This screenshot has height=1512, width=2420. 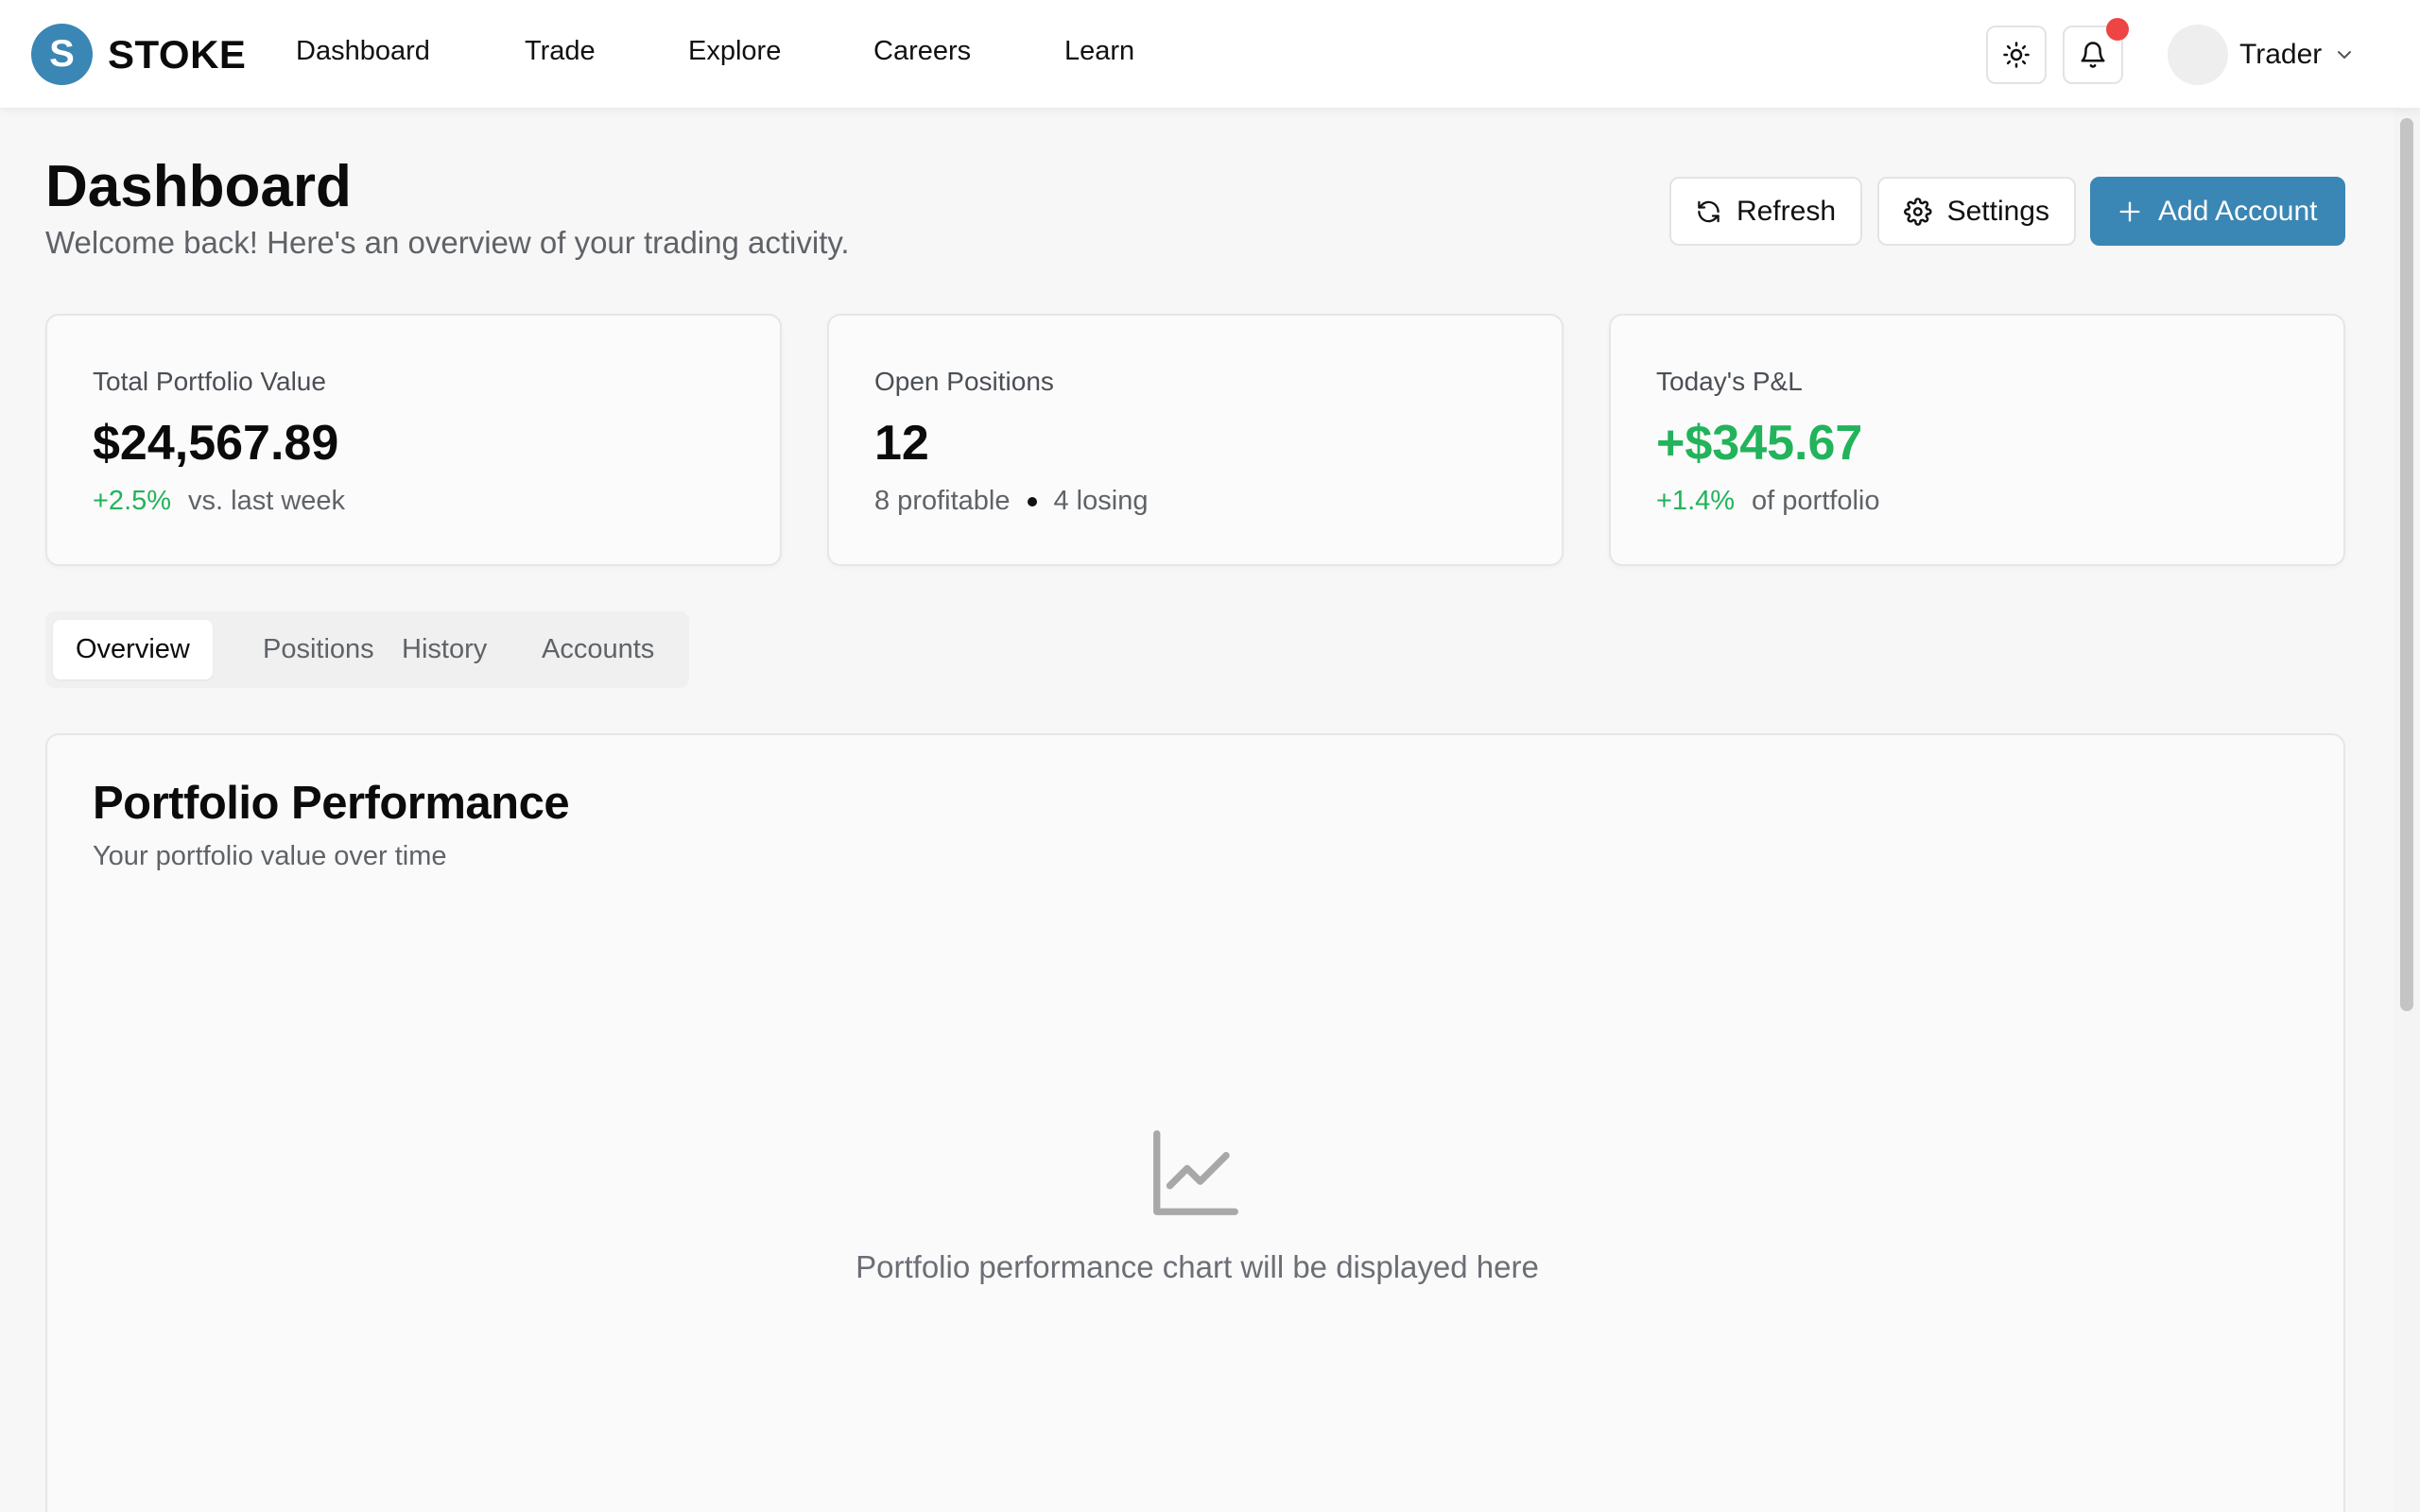 I want to click on page-title: Dashboard, so click(x=198, y=186).